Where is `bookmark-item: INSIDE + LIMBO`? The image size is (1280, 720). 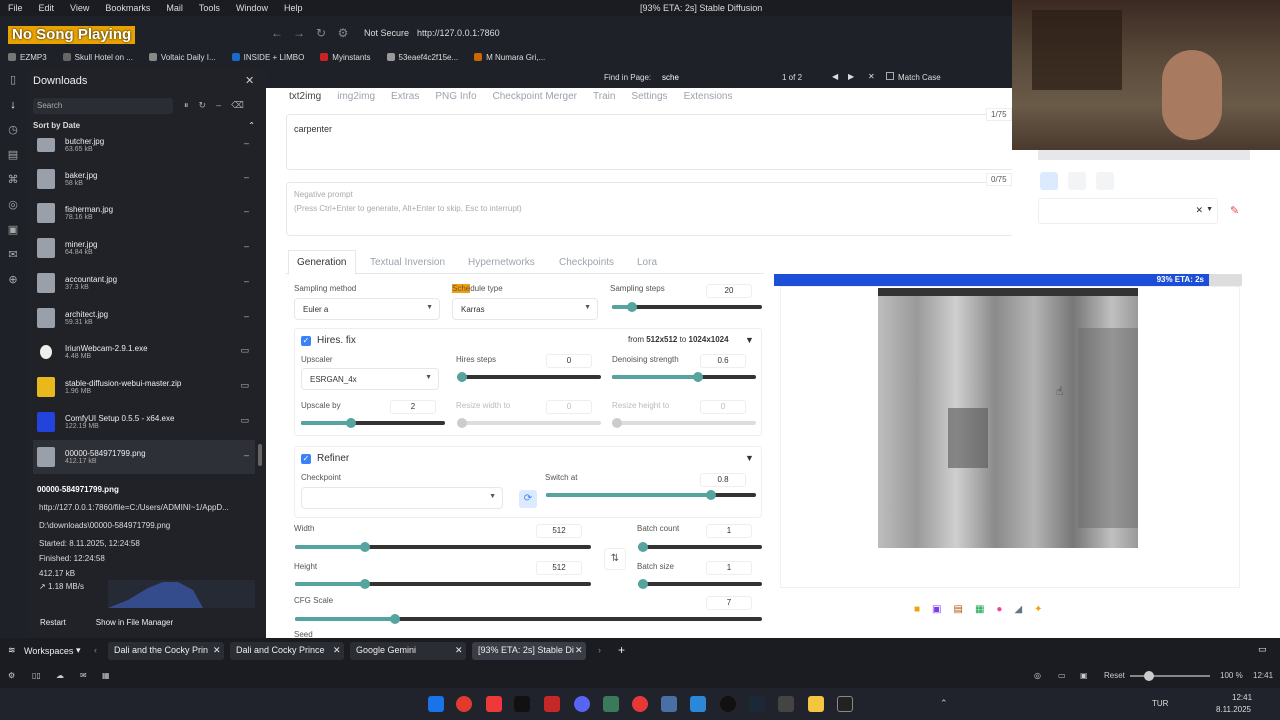
bookmark-item: INSIDE + LIMBO is located at coordinates (268, 57).